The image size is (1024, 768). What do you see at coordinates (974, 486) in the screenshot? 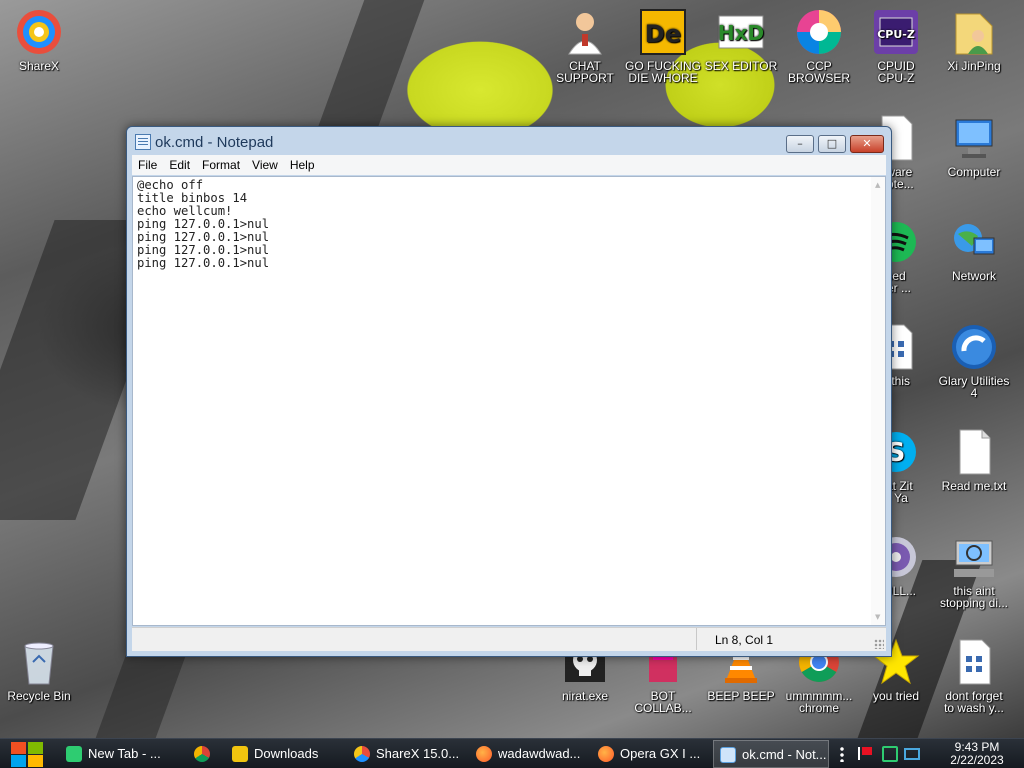
I see `desktop-icon-label: Read me.txt` at bounding box center [974, 486].